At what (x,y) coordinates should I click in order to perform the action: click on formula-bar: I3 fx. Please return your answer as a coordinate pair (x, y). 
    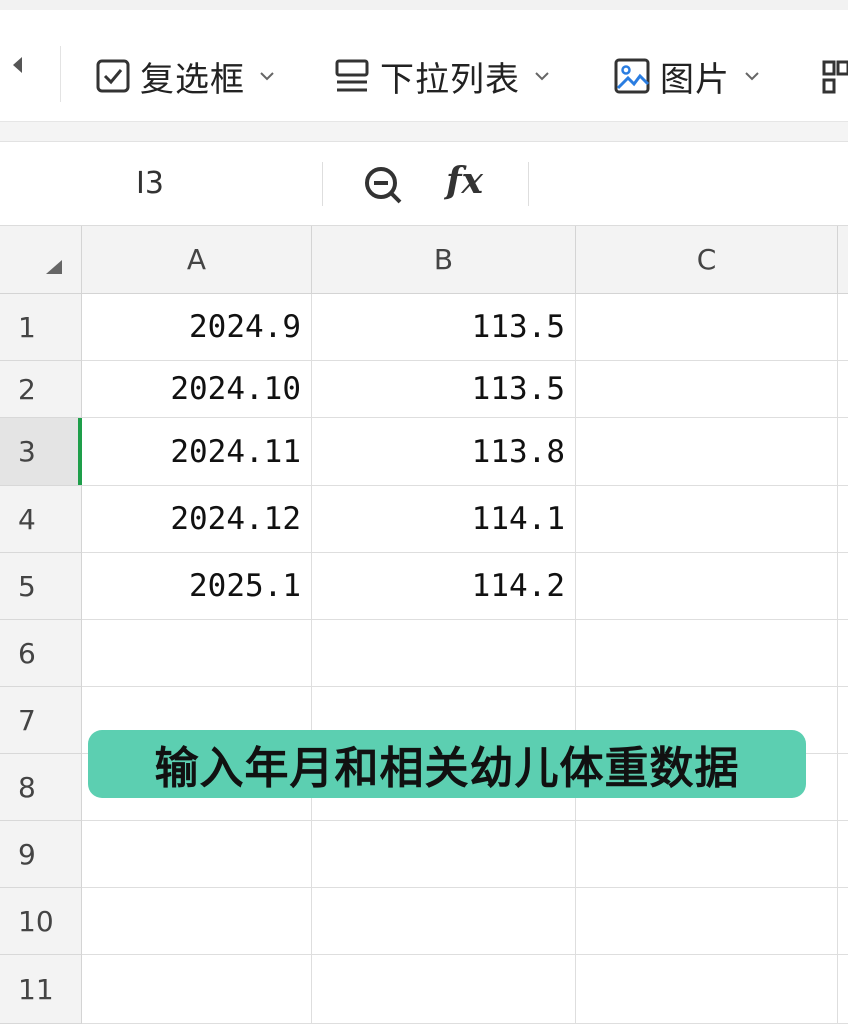
    Looking at the image, I should click on (424, 184).